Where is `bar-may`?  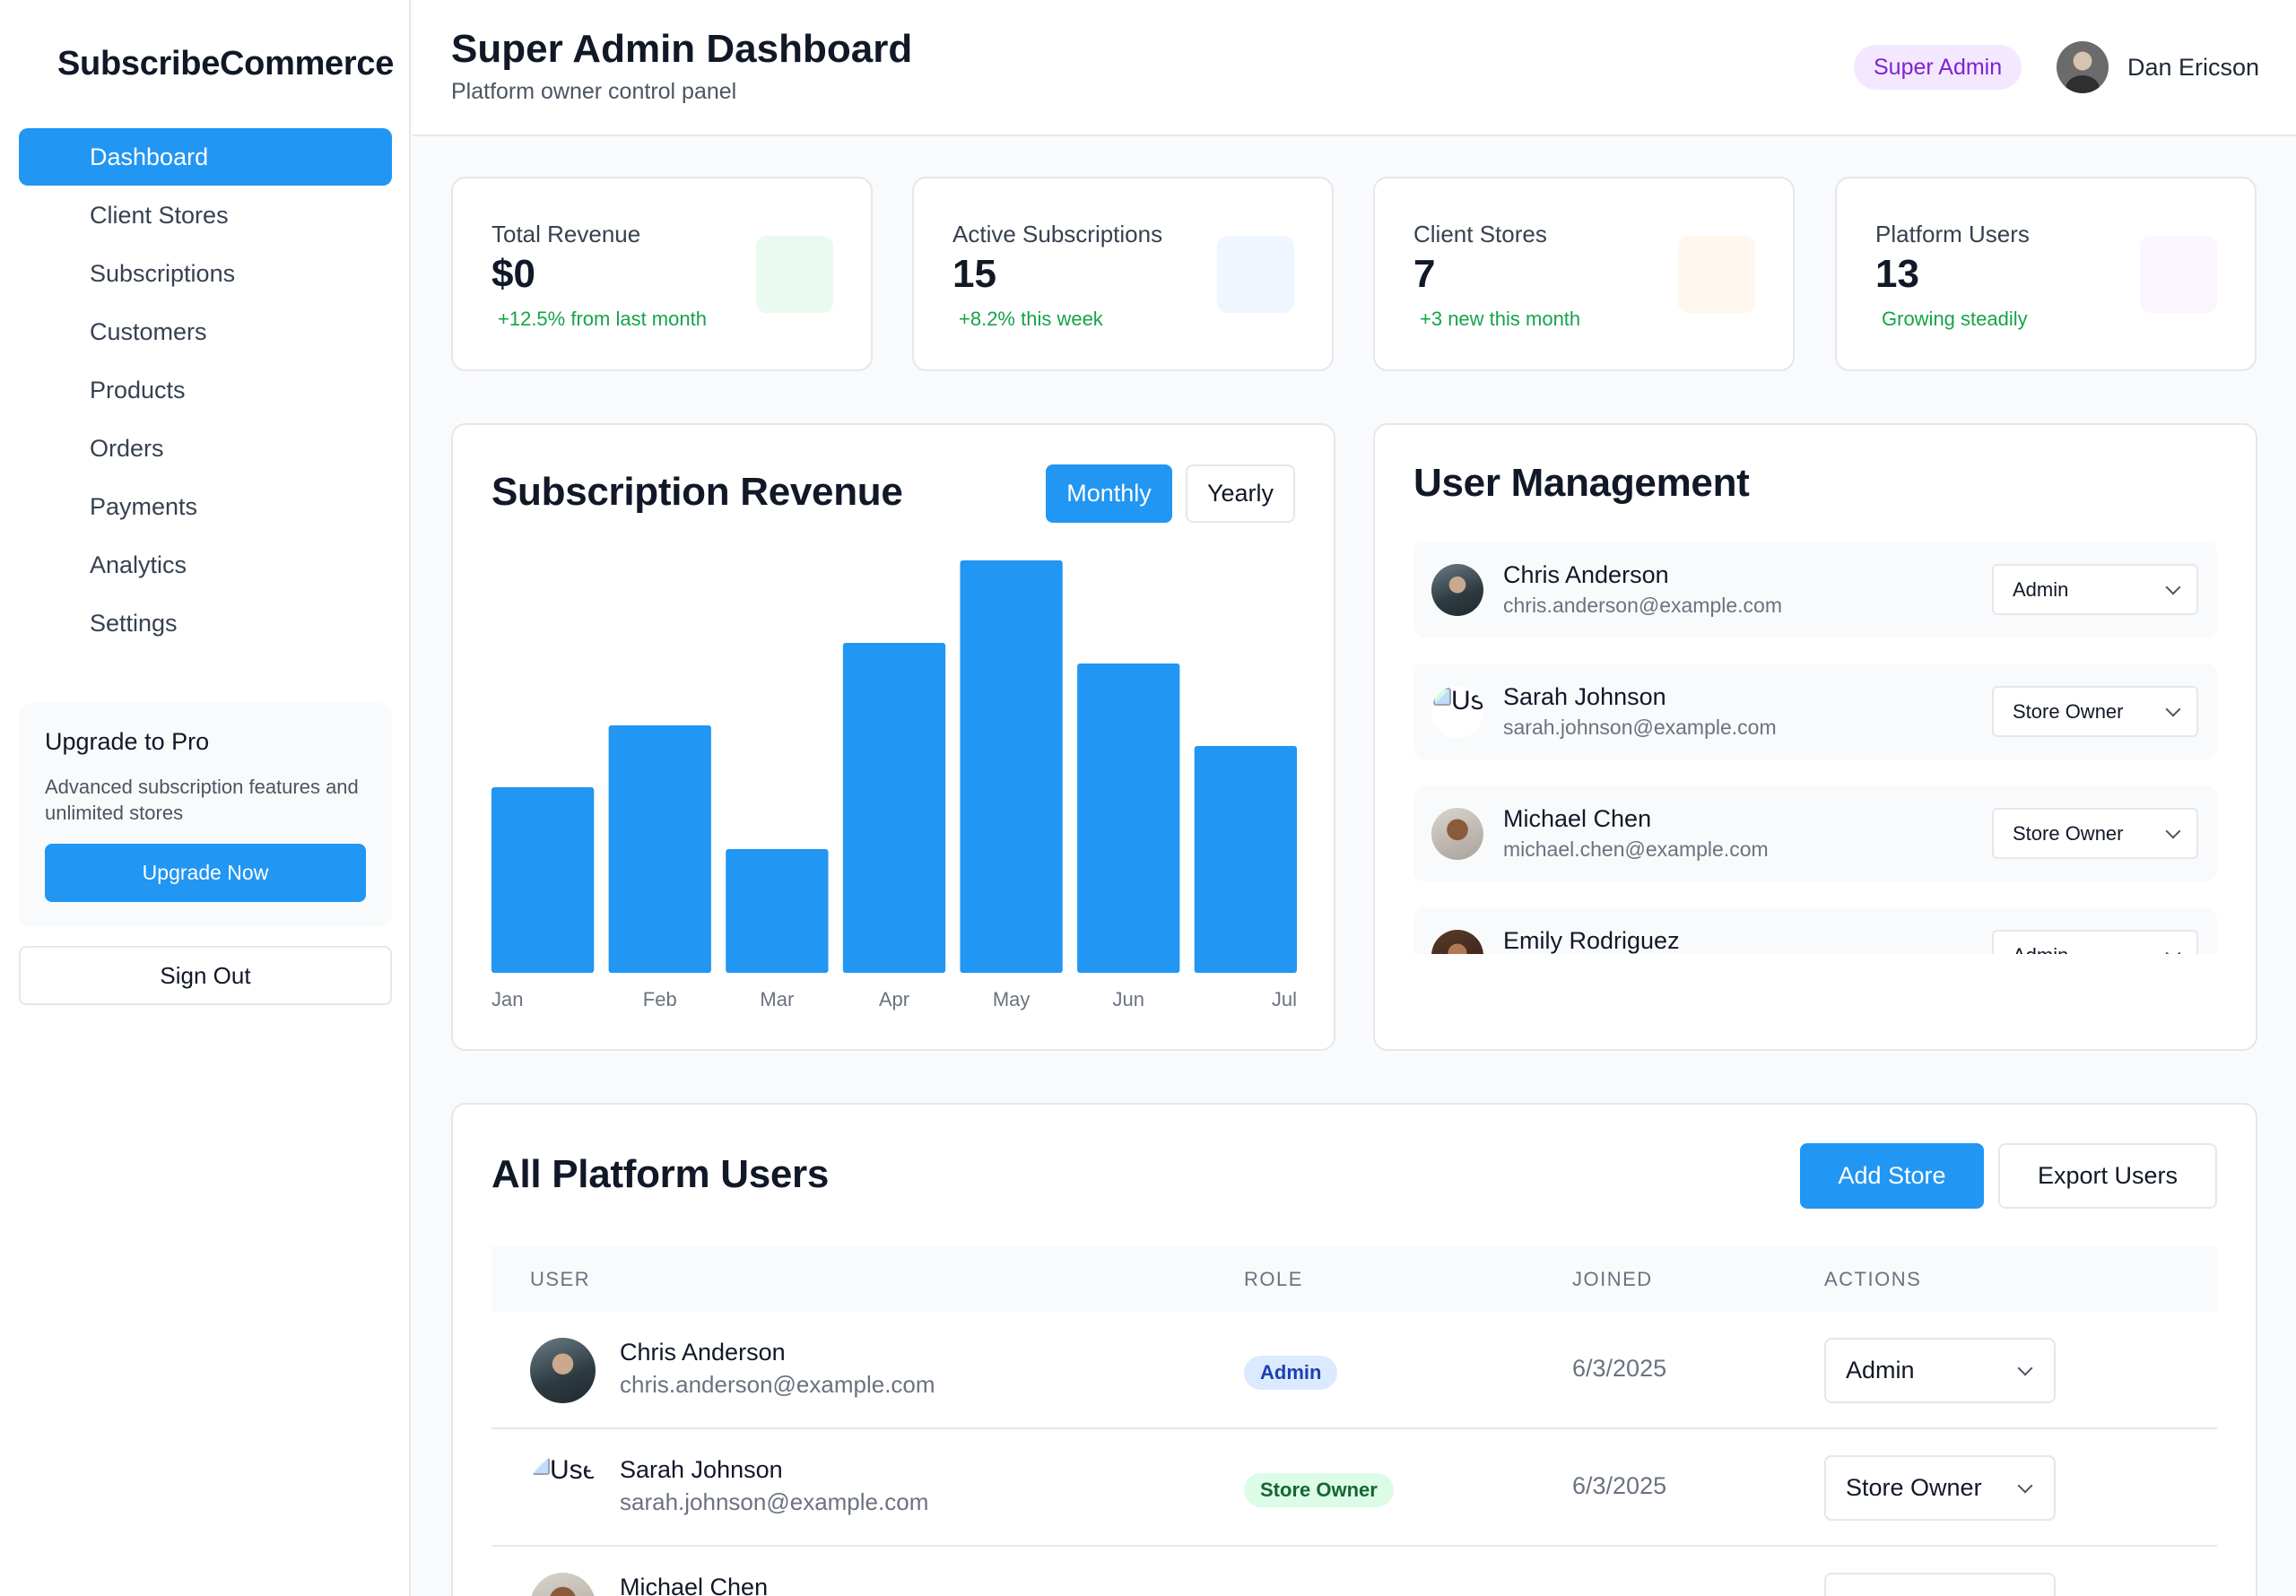 bar-may is located at coordinates (1011, 767).